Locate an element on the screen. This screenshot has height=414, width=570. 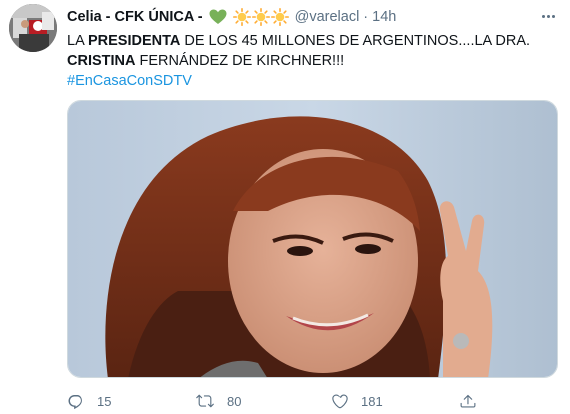
like-count: 181 is located at coordinates (372, 401).